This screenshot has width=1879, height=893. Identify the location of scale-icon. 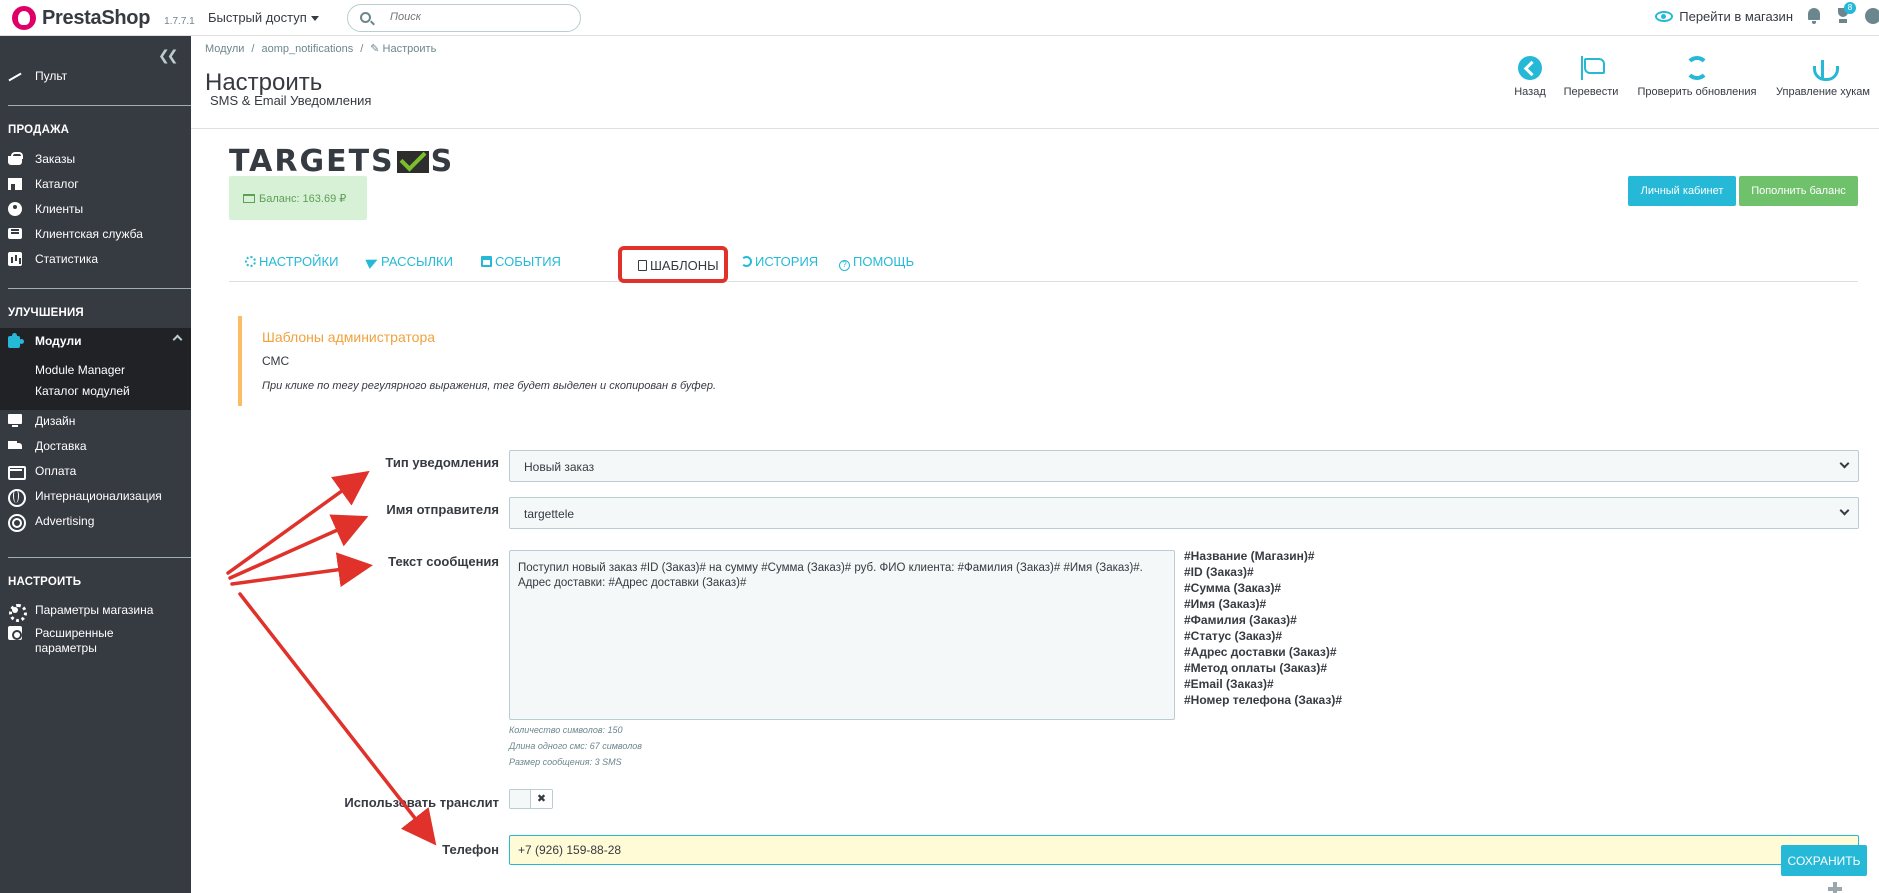
(249, 198).